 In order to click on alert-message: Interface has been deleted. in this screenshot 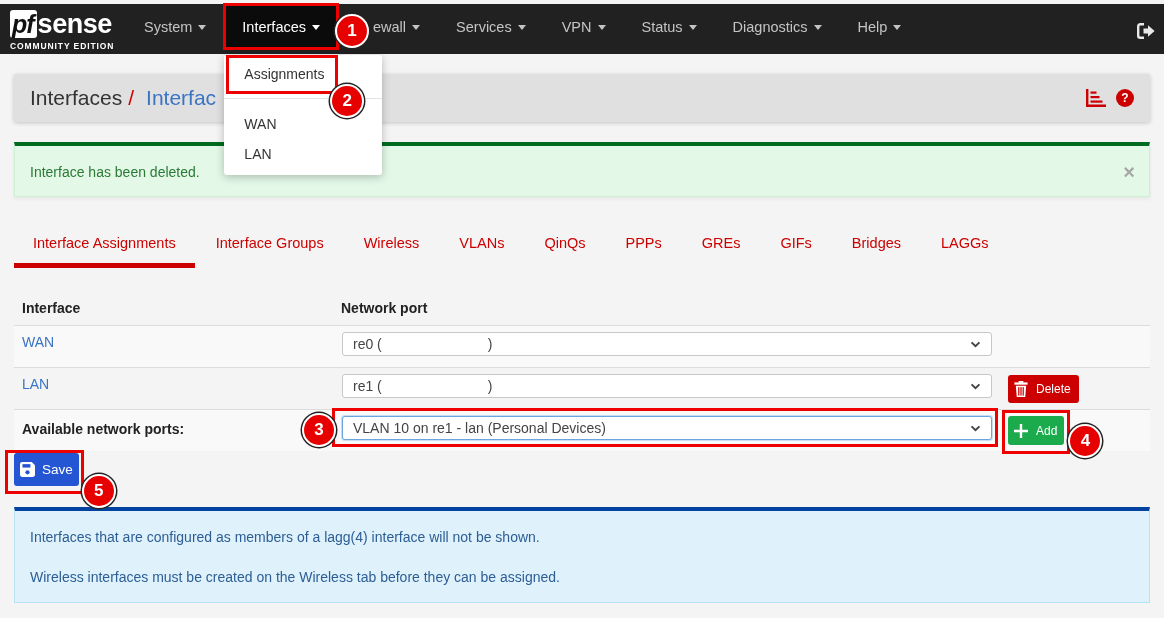, I will do `click(115, 172)`.